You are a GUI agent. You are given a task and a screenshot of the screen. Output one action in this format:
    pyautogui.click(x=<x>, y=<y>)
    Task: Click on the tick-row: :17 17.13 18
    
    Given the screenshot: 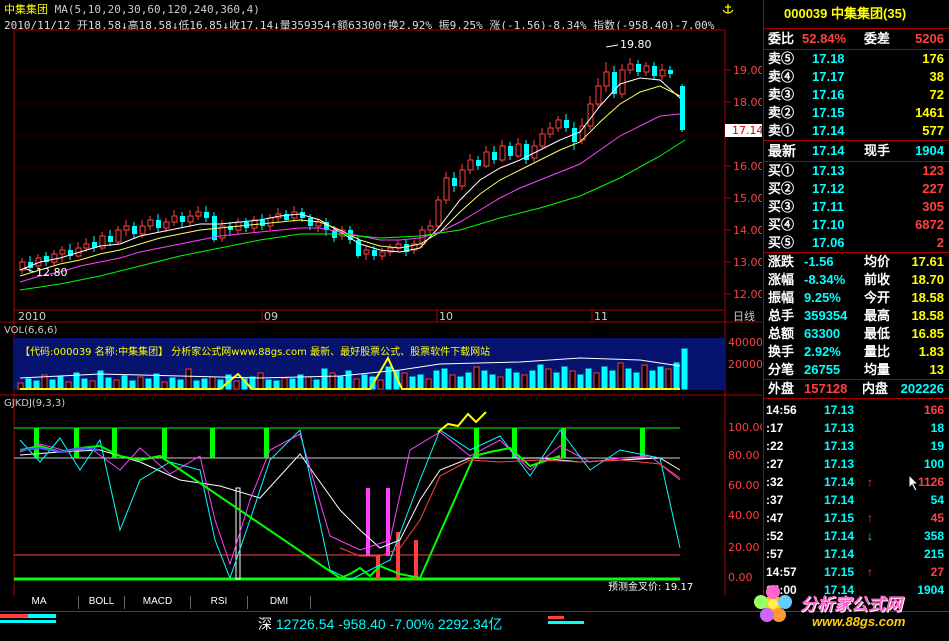 What is the action you would take?
    pyautogui.click(x=856, y=428)
    